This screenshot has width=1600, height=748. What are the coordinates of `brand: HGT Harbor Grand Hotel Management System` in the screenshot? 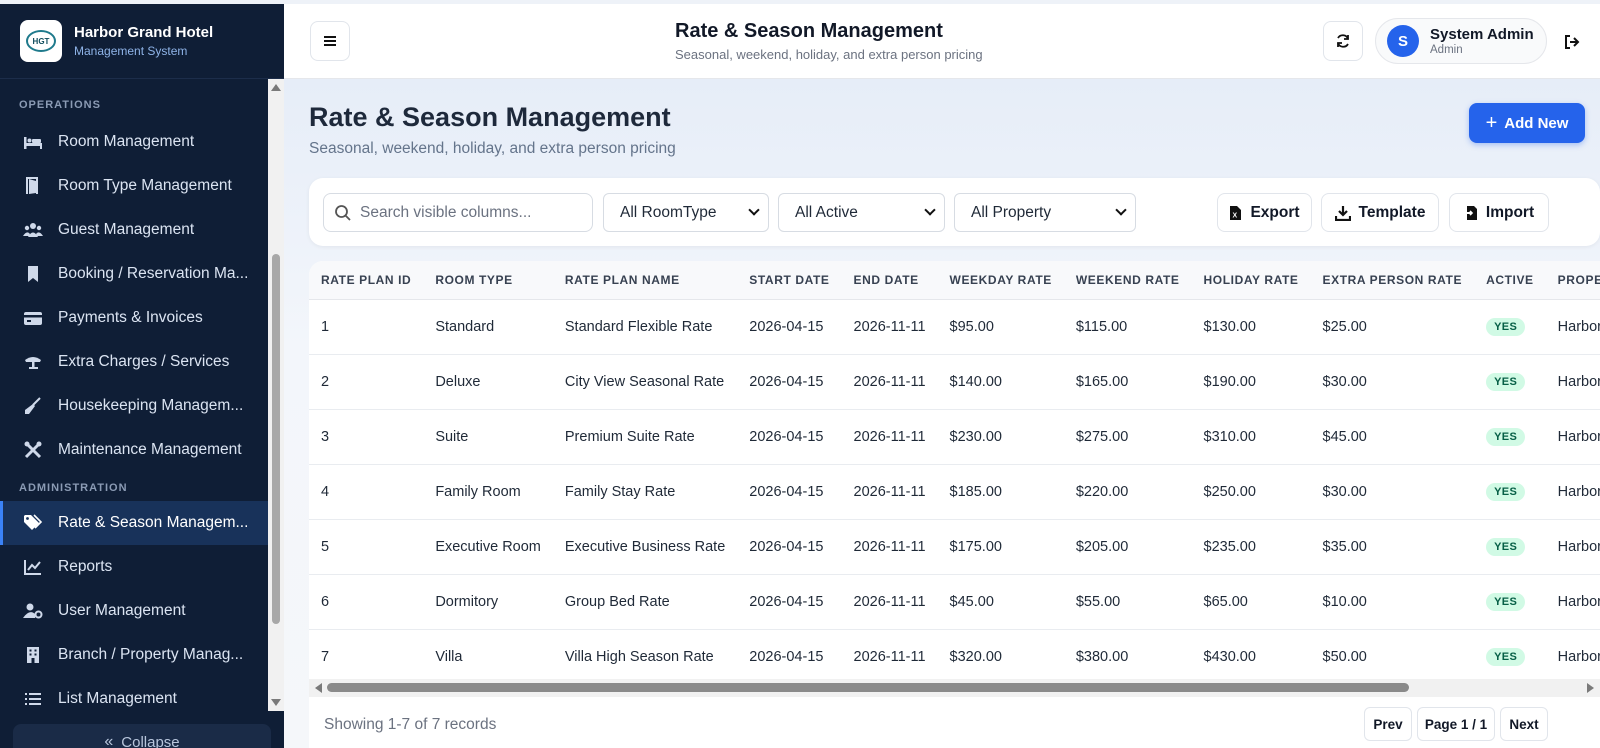 It's located at (142, 41).